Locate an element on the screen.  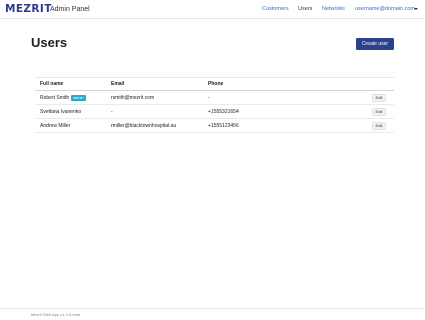
cell-full-name: Svetlana Ivanenko is located at coordinates (61, 112).